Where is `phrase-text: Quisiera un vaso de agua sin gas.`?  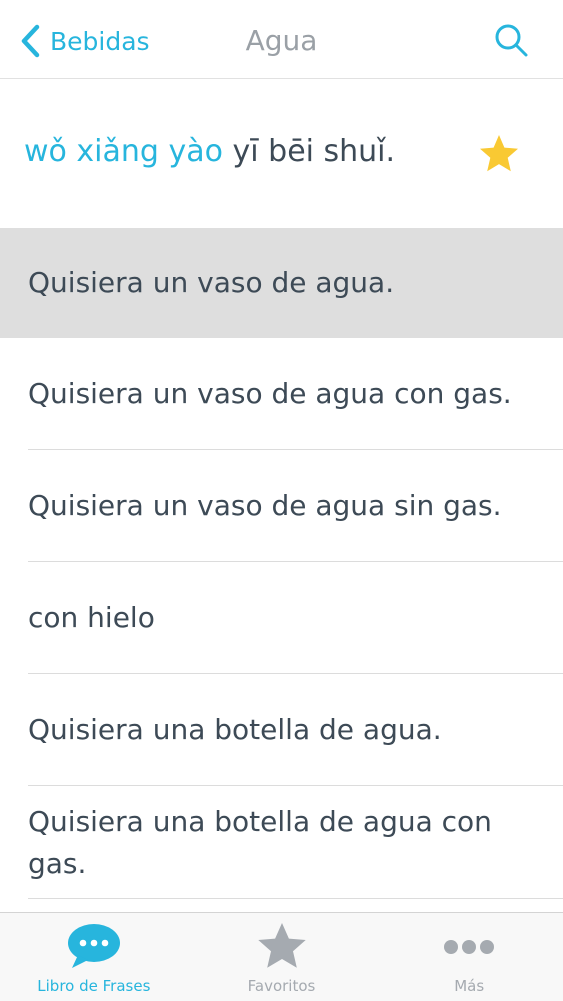 phrase-text: Quisiera un vaso de agua sin gas. is located at coordinates (265, 505).